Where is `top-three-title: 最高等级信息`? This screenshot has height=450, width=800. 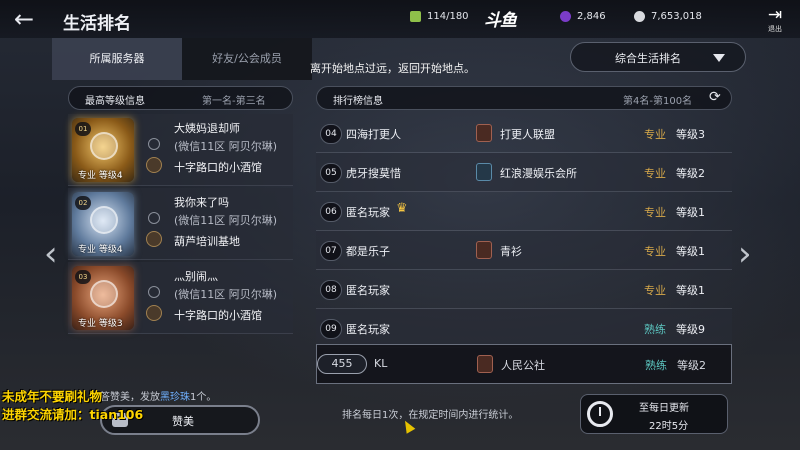
top-three-title: 最高等级信息 is located at coordinates (115, 101).